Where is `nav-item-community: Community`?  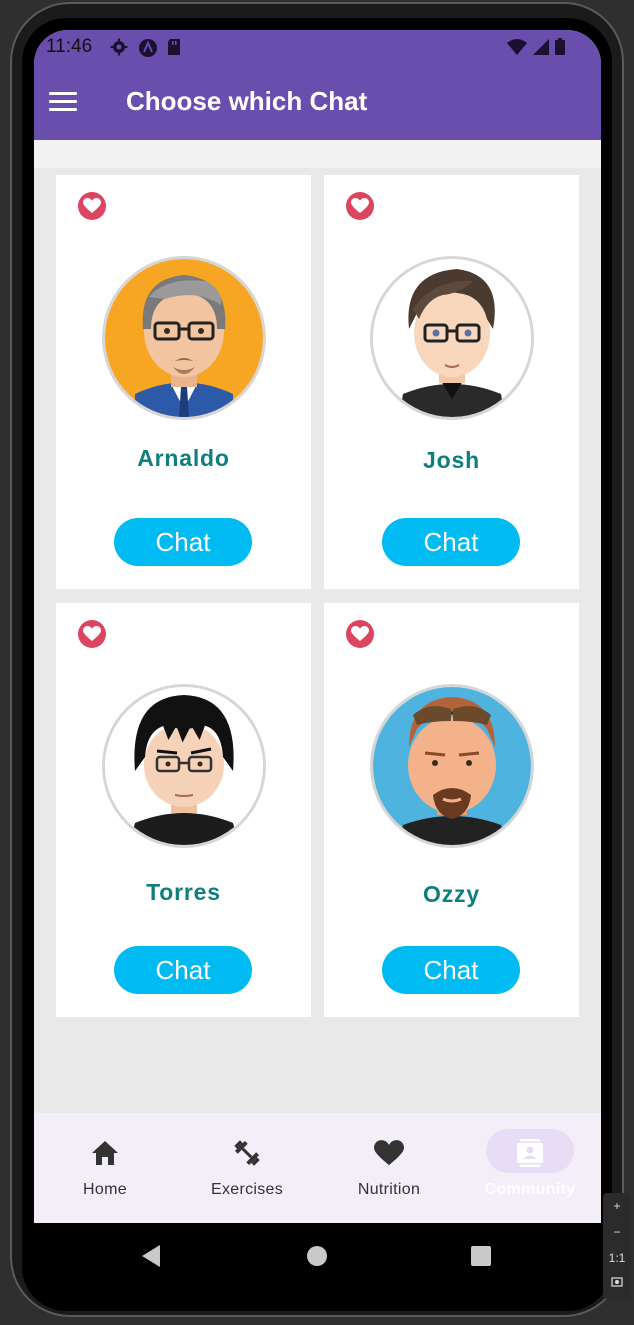
nav-item-community: Community is located at coordinates (530, 1168).